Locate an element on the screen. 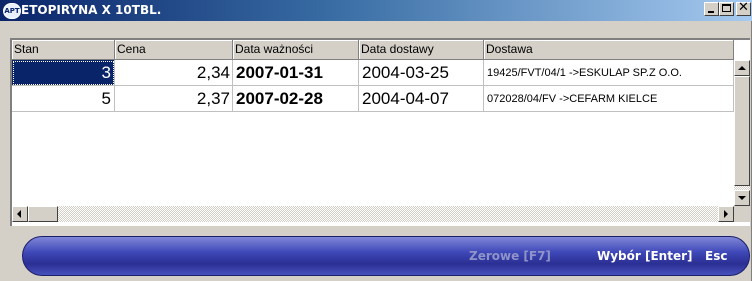 This screenshot has height=281, width=752. vertical-scrollbar is located at coordinates (742, 133).